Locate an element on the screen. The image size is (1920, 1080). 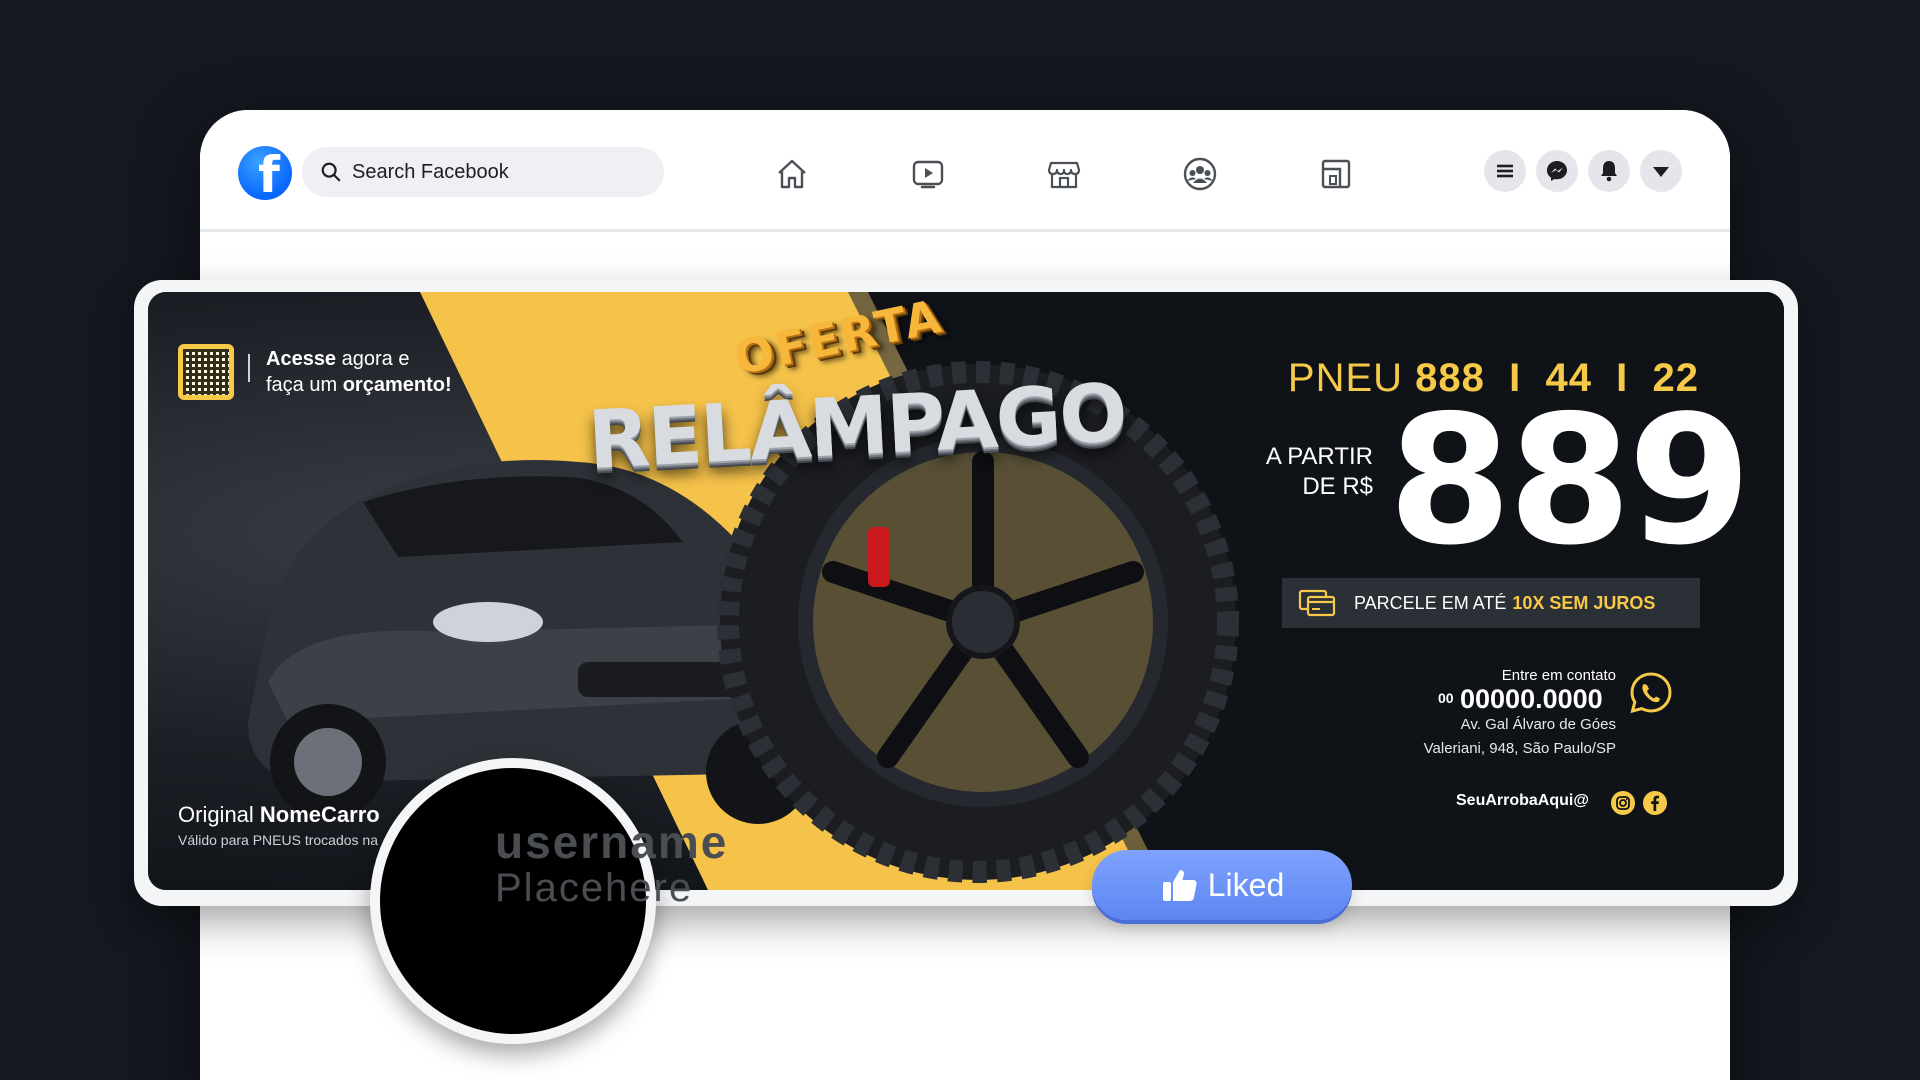
facebook-logo-icon: f is located at coordinates (265, 173).